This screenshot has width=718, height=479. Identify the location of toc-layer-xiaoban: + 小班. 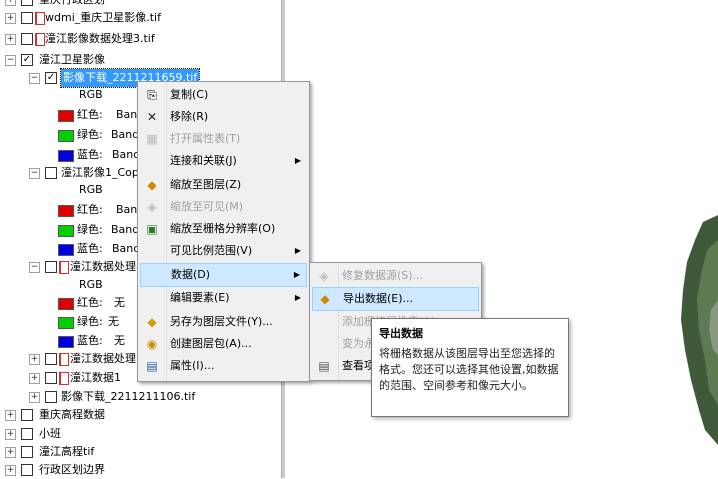
(140, 434).